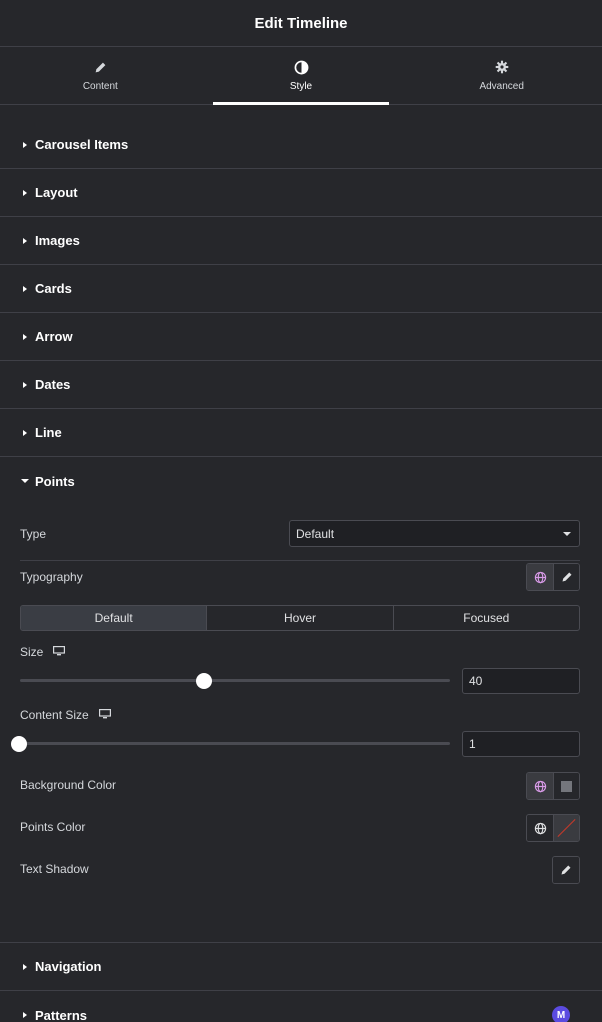 Image resolution: width=602 pixels, height=1022 pixels. Describe the element at coordinates (54, 869) in the screenshot. I see `text-shadow-label: Text Shadow` at that location.